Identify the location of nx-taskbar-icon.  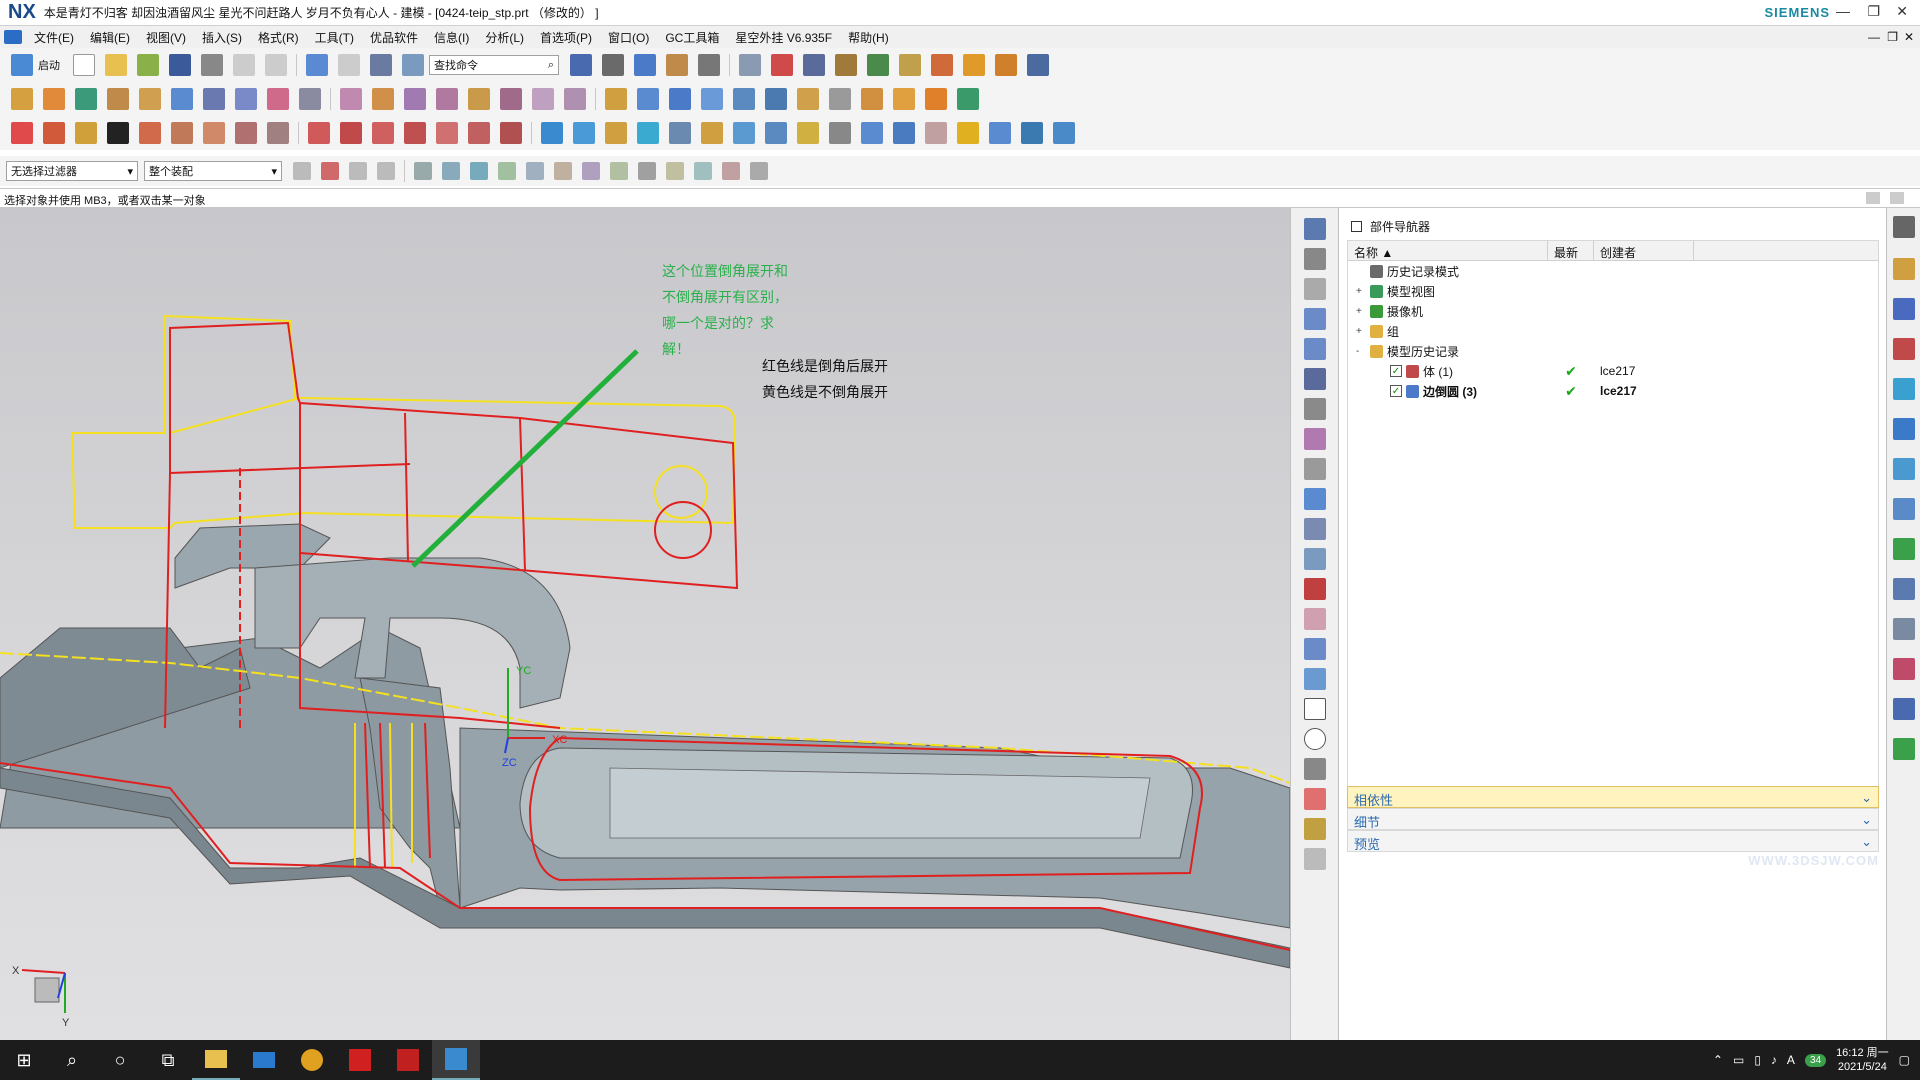
(456, 1060).